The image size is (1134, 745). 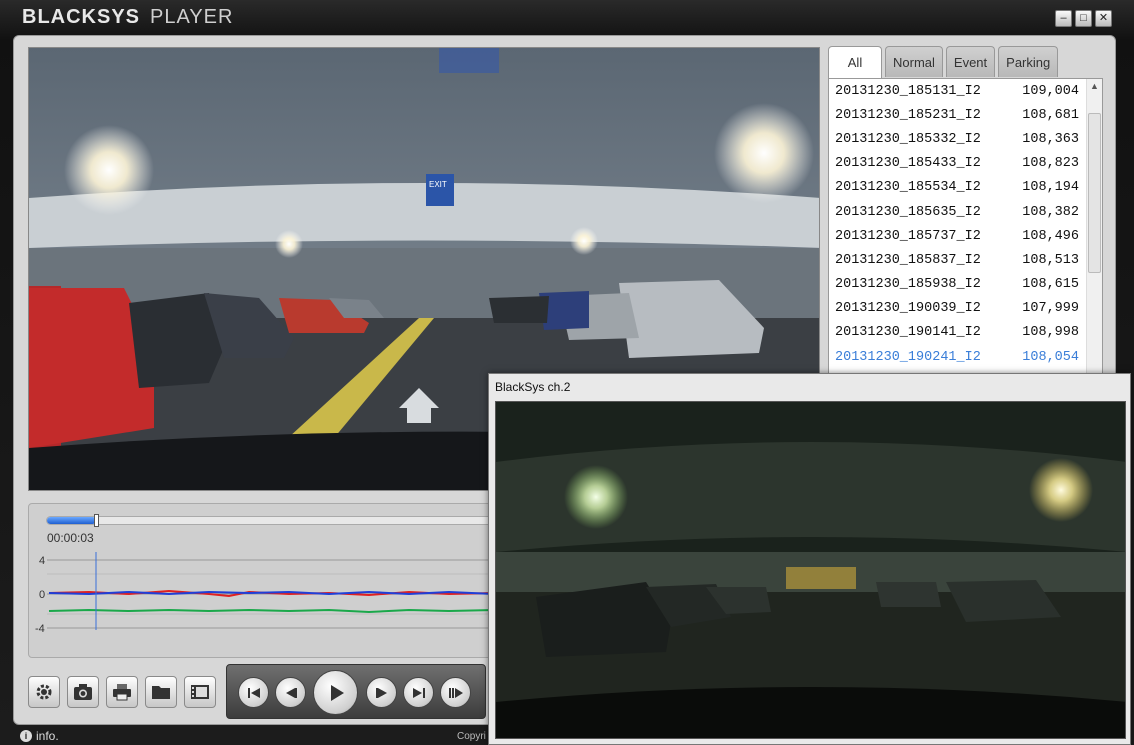 I want to click on file-list-scrollbar: ▲, so click(x=1094, y=228).